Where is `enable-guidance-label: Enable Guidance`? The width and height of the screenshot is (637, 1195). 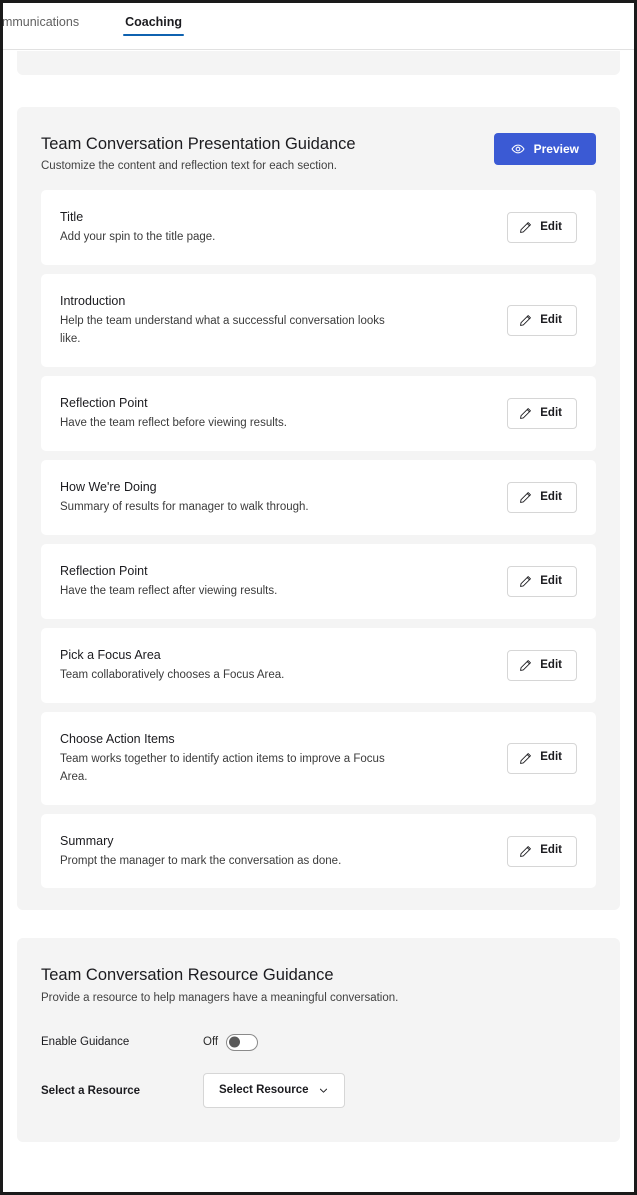
enable-guidance-label: Enable Guidance is located at coordinates (85, 1042).